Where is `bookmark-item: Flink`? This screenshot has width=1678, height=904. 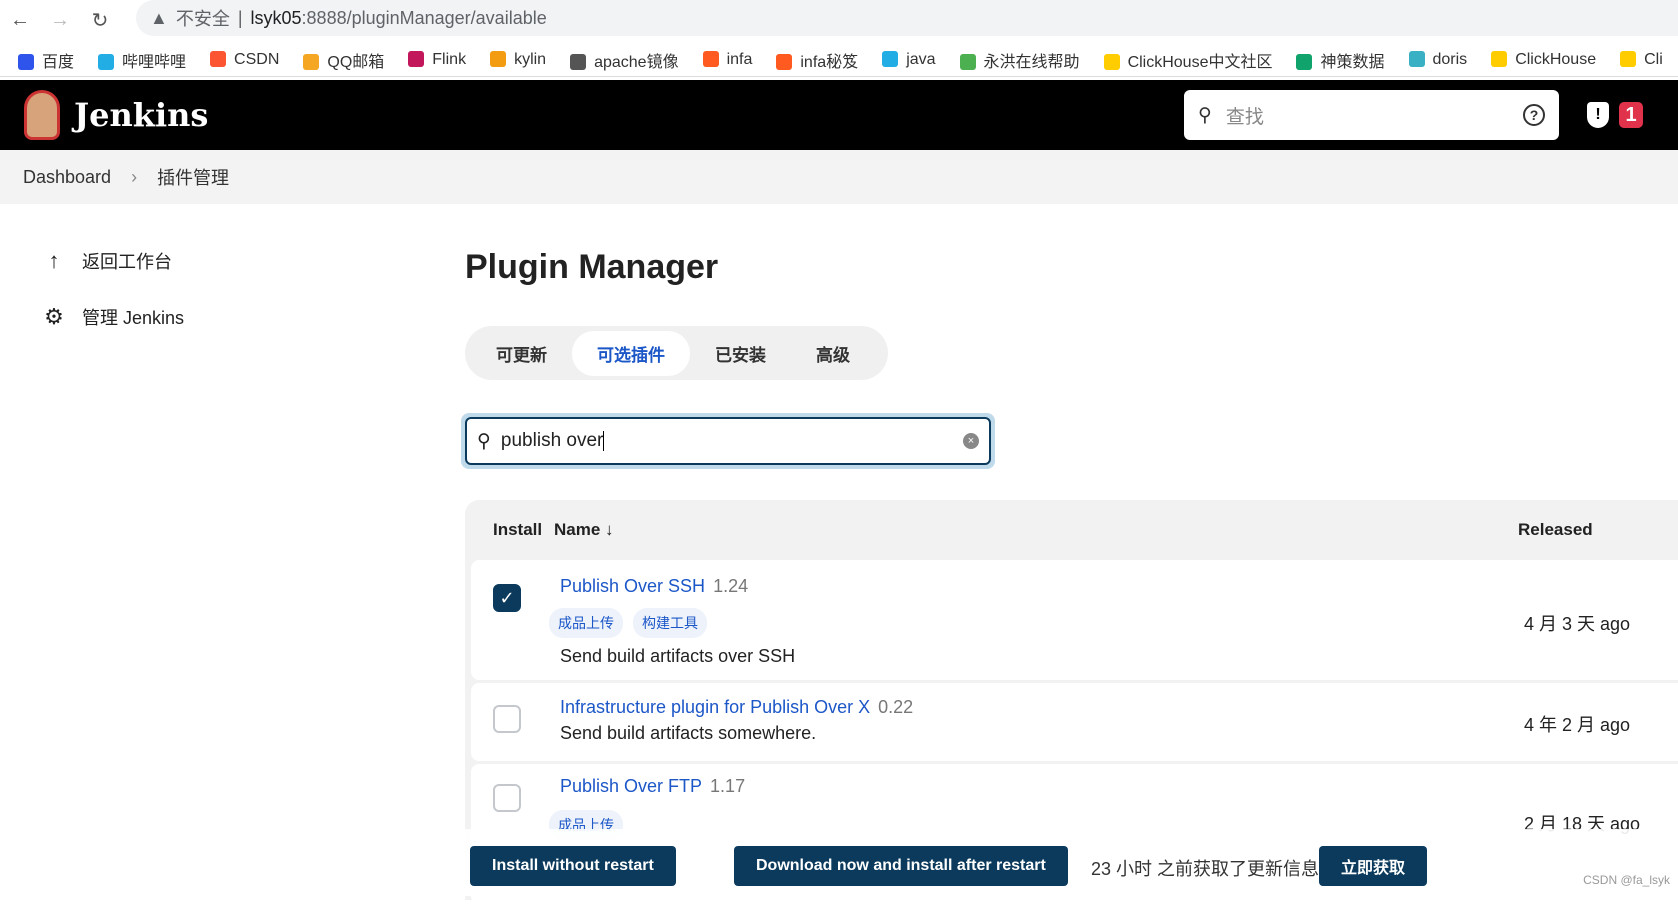
bookmark-item: Flink is located at coordinates (437, 59).